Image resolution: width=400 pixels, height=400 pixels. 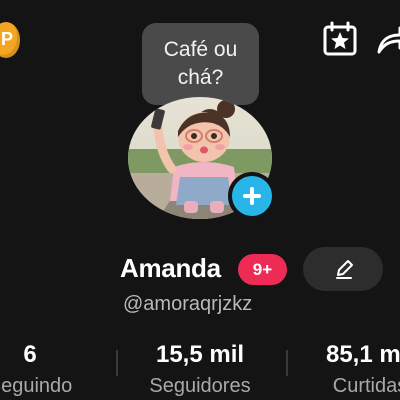 I want to click on profile-name: Amanda, so click(x=170, y=268).